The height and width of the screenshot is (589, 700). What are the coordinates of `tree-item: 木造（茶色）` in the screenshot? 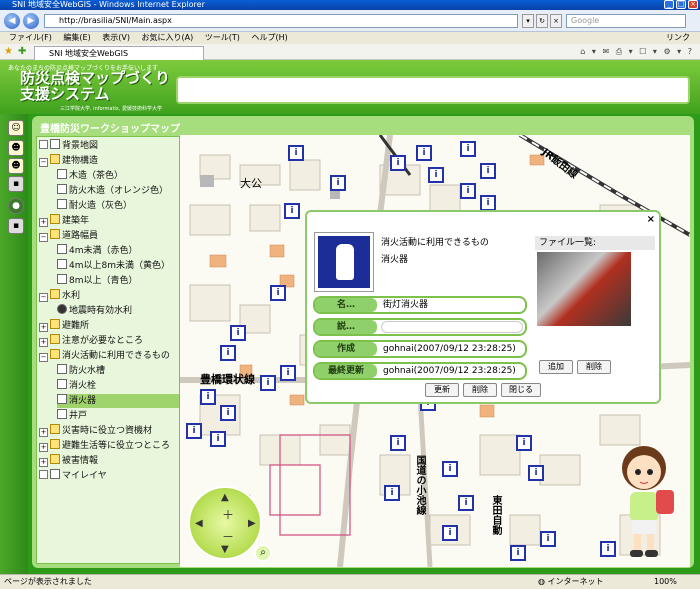 It's located at (118, 176).